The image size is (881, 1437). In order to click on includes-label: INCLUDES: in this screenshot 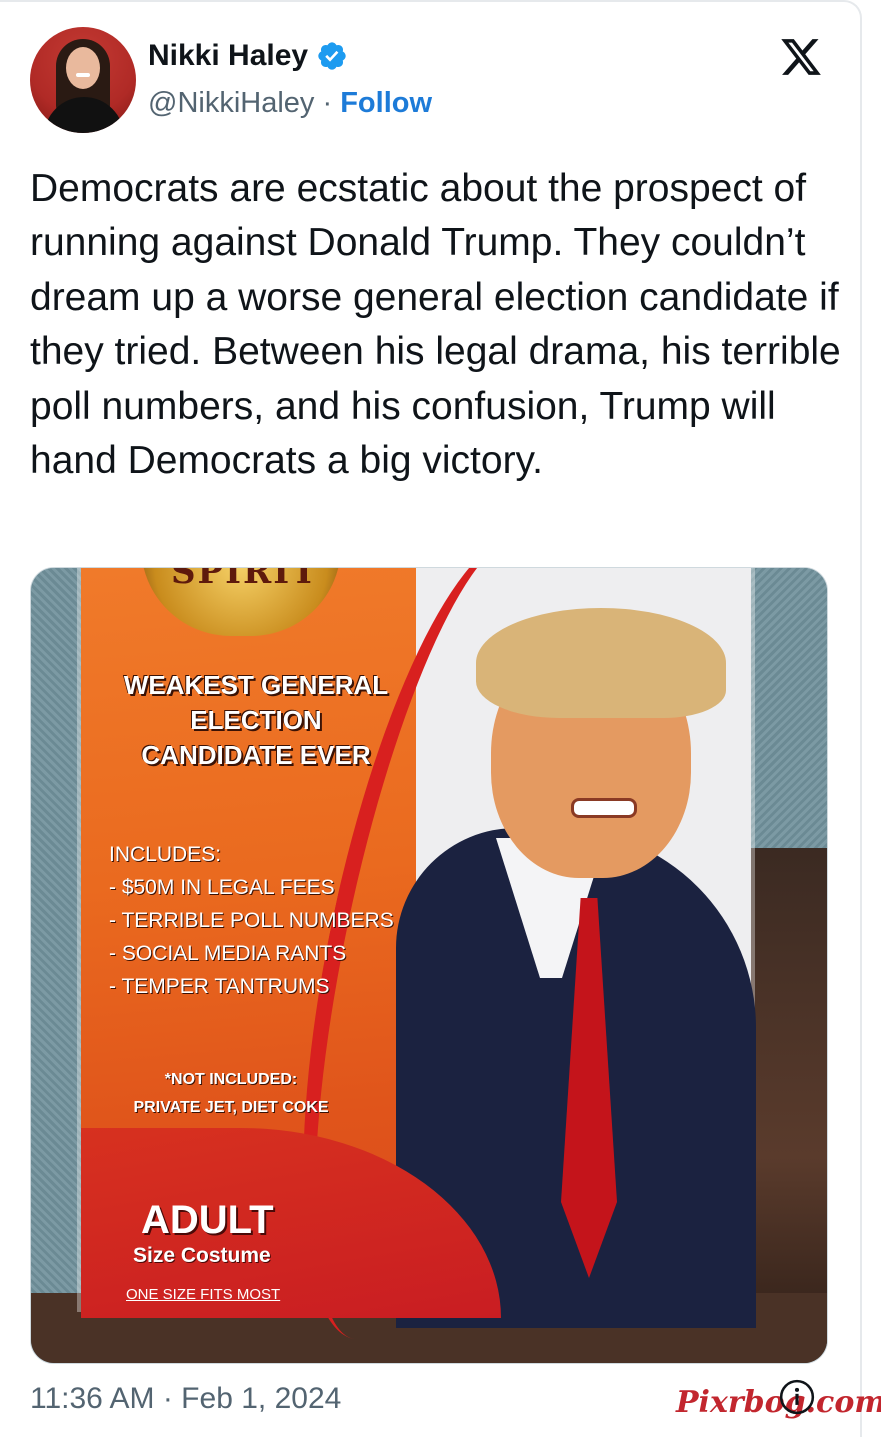, I will do `click(165, 854)`.